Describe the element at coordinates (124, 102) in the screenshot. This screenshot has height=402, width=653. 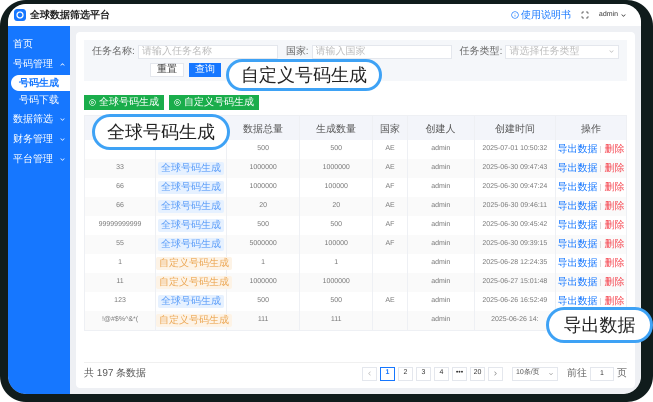
I see `generate-button: 全球号码生成` at that location.